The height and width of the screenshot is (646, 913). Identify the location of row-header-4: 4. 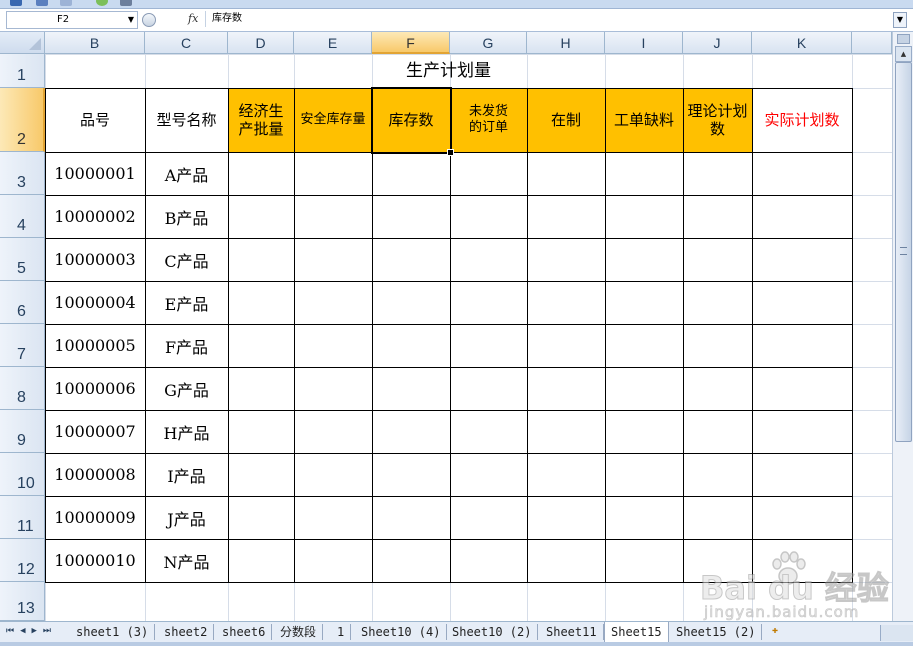
(22, 216).